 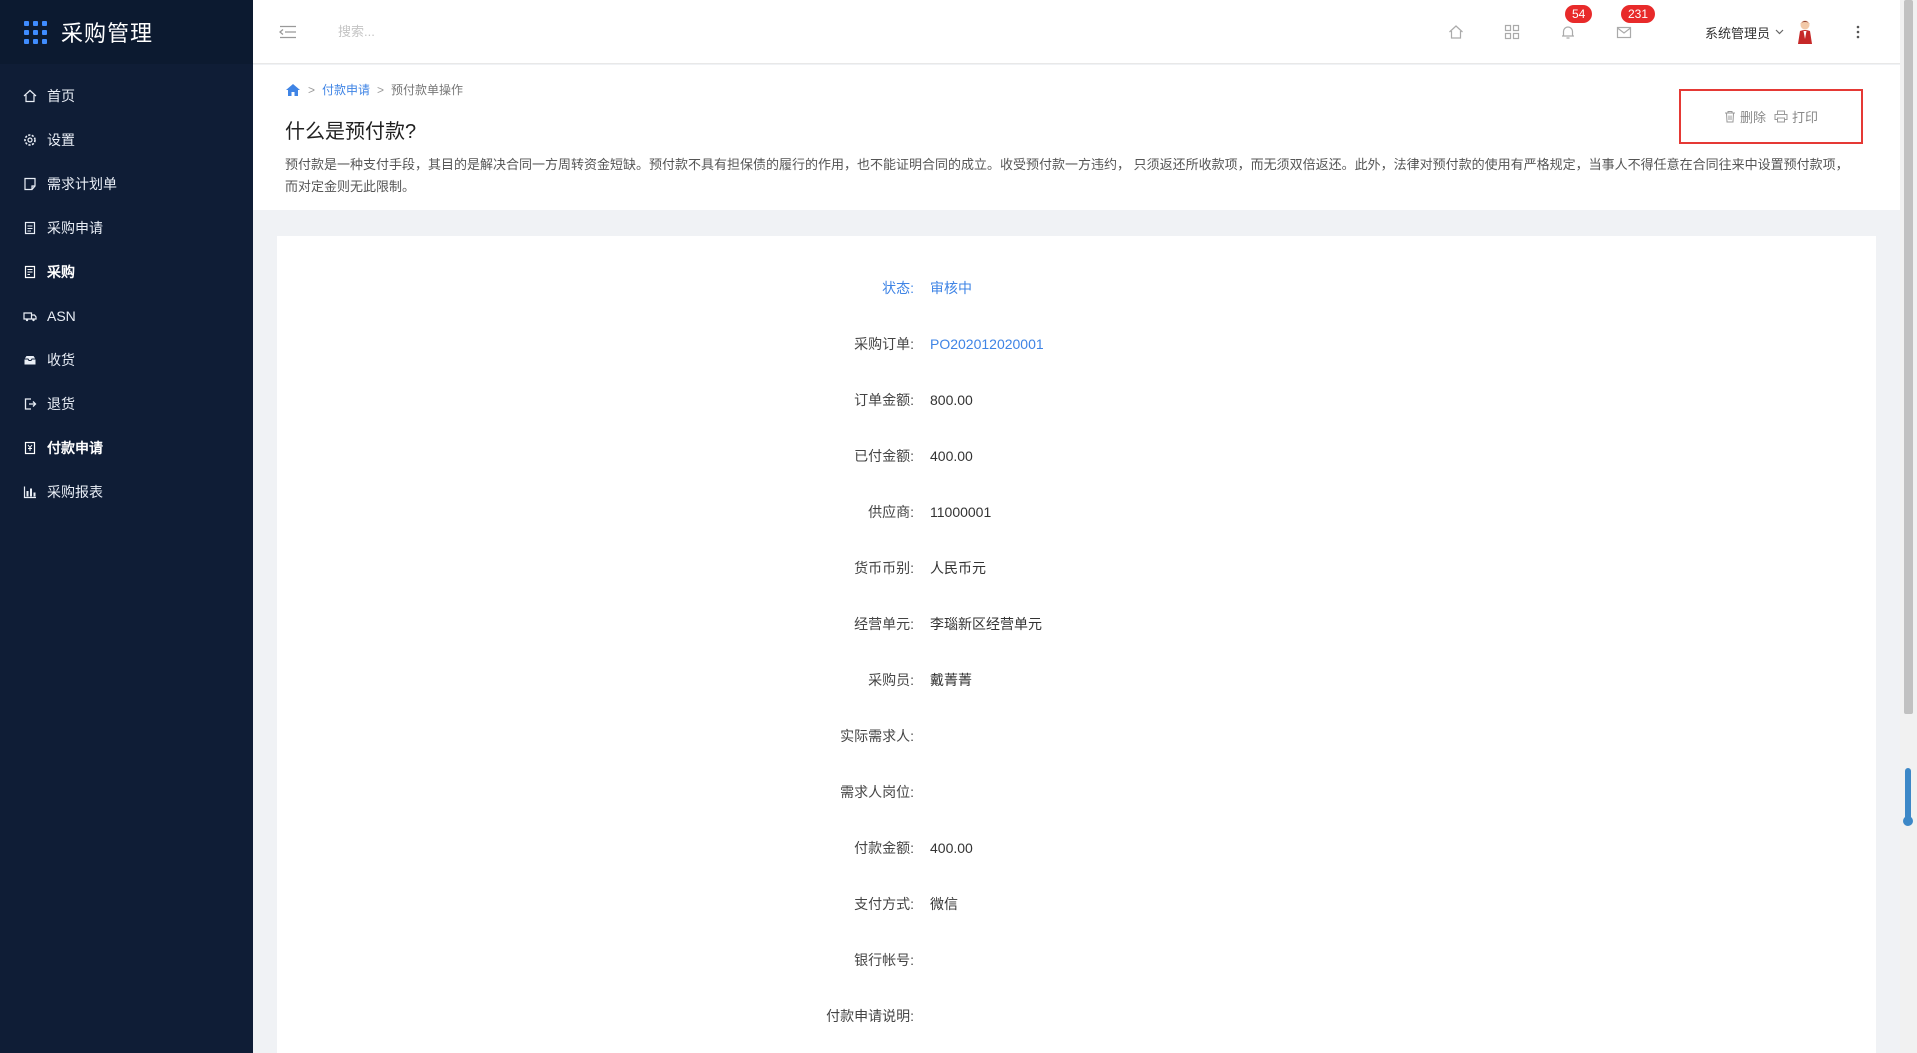 I want to click on avatar, so click(x=1805, y=32).